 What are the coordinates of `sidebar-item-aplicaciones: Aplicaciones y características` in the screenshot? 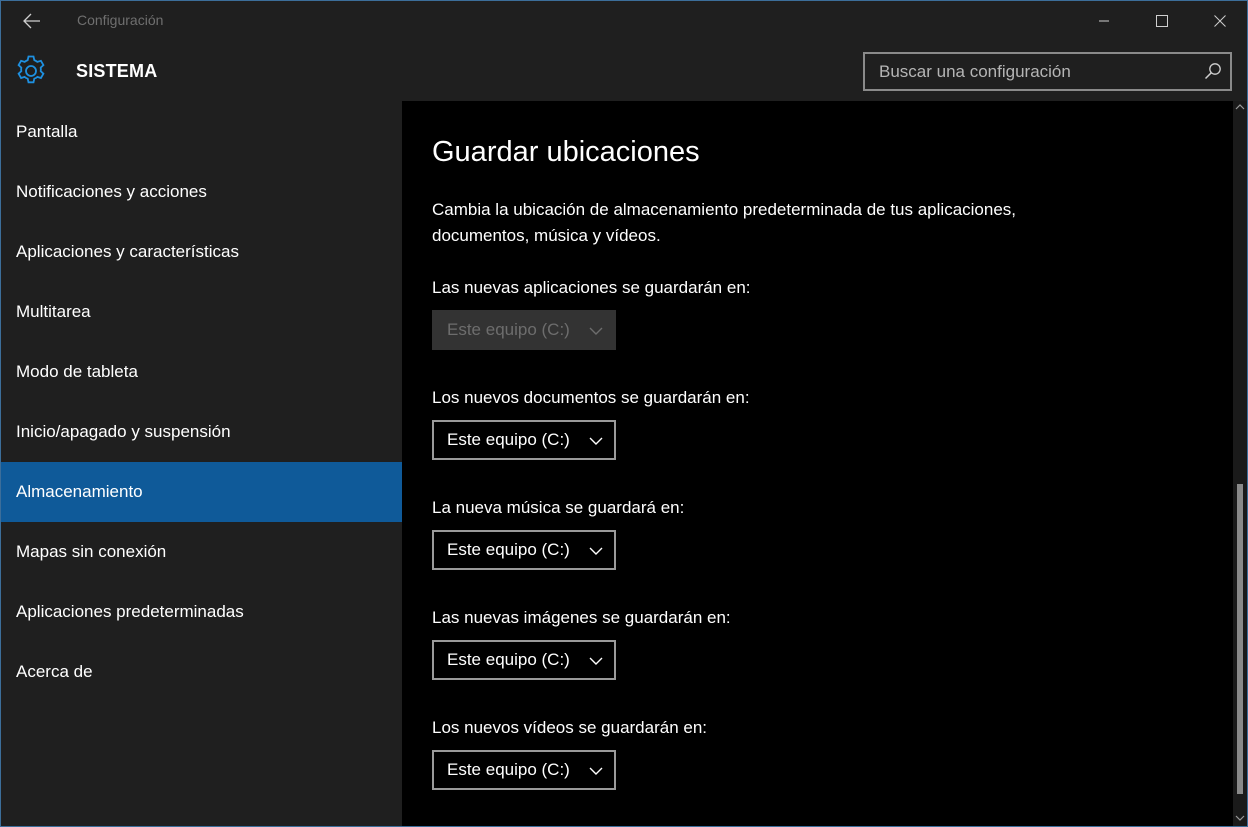 It's located at (201, 252).